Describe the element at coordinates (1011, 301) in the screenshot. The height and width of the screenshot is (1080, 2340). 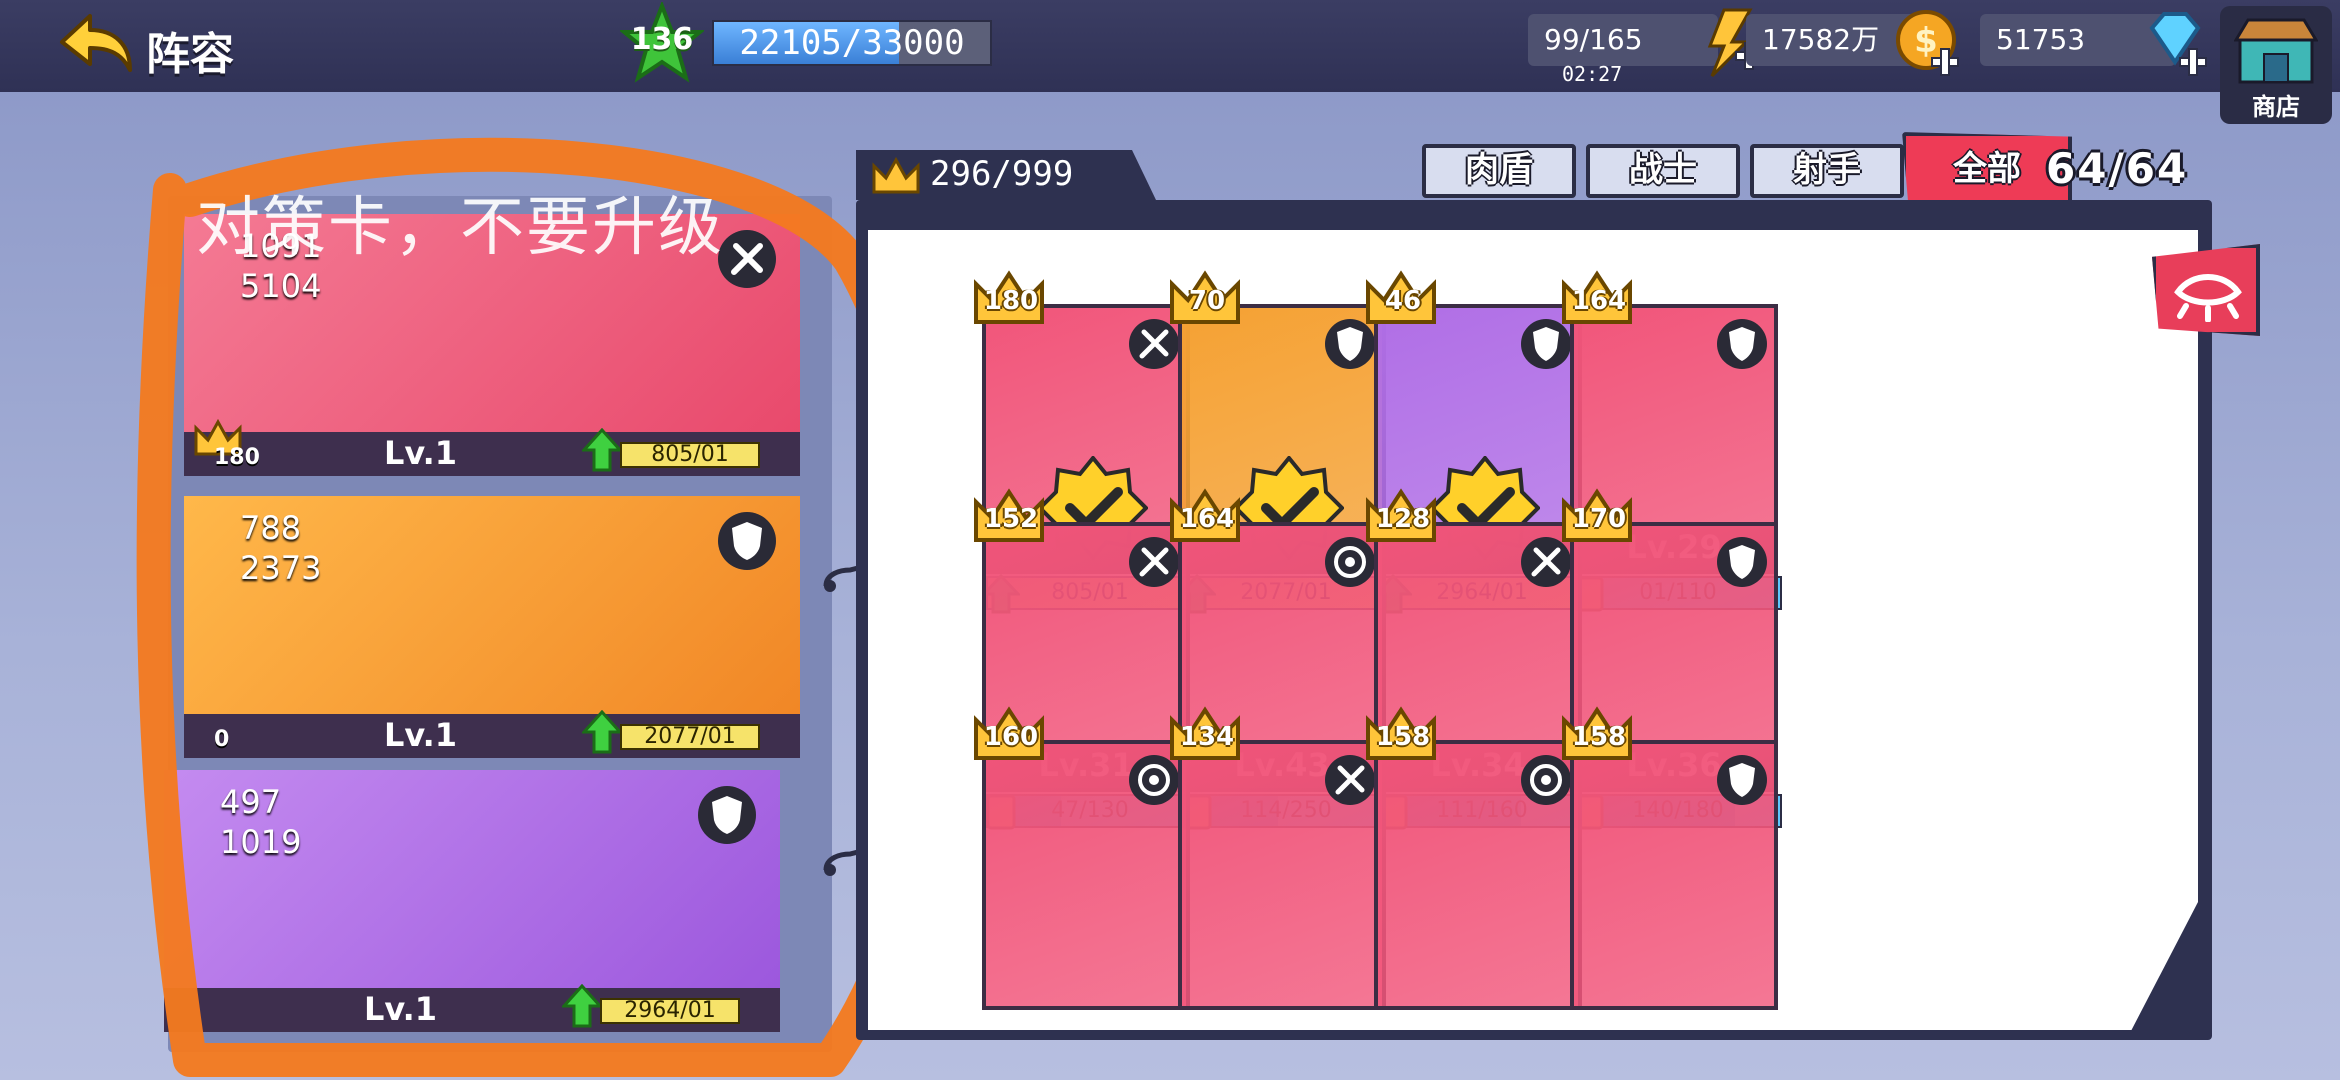
I see `hero-crown-level: 180` at that location.